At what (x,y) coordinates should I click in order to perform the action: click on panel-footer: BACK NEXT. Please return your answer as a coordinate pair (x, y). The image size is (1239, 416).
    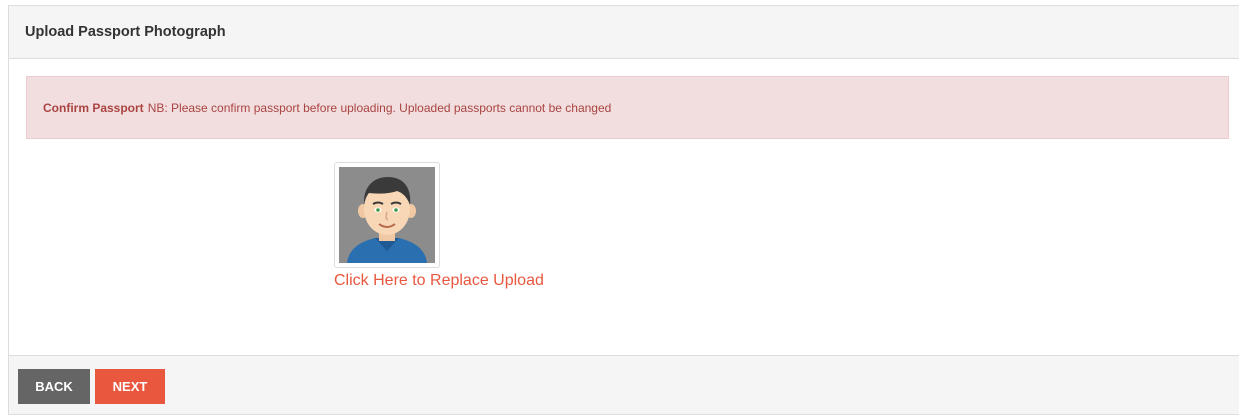
    Looking at the image, I should click on (624, 384).